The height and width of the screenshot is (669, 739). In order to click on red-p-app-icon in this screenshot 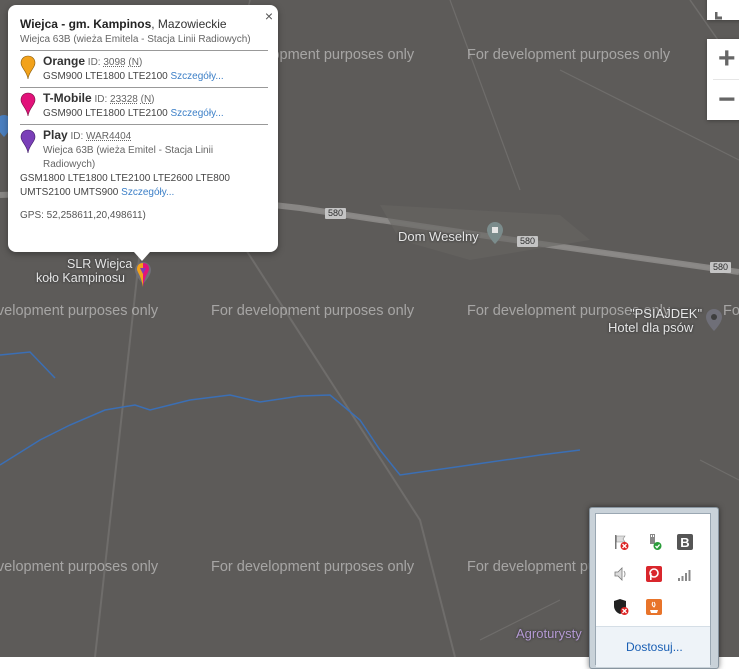, I will do `click(654, 574)`.